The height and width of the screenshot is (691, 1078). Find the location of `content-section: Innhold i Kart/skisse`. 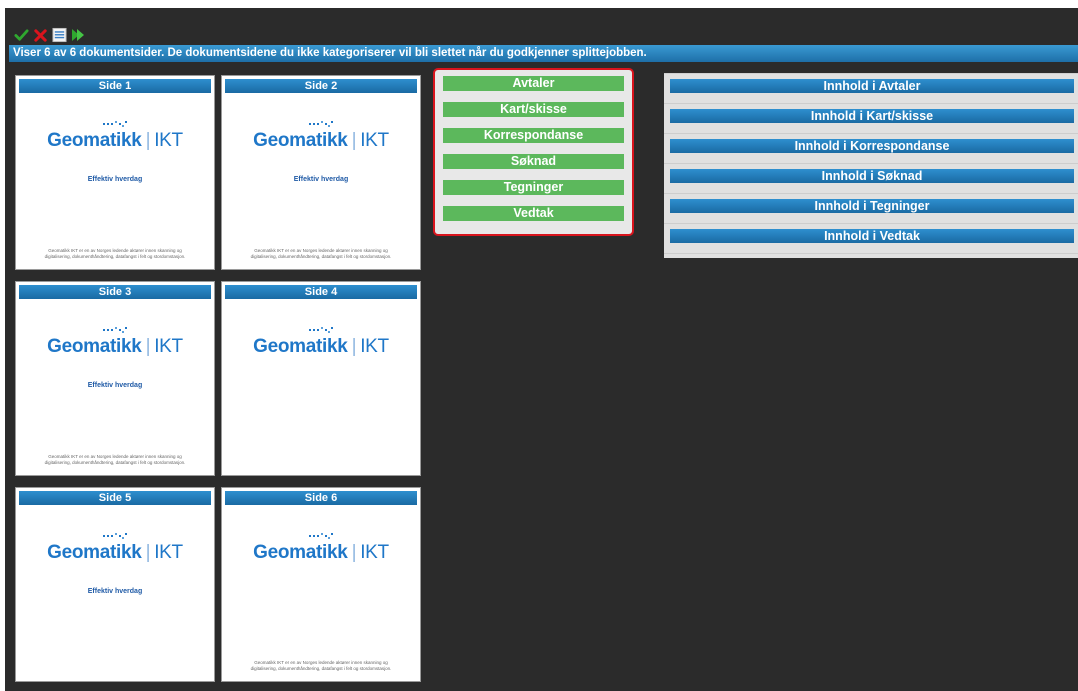

content-section: Innhold i Kart/skisse is located at coordinates (871, 119).